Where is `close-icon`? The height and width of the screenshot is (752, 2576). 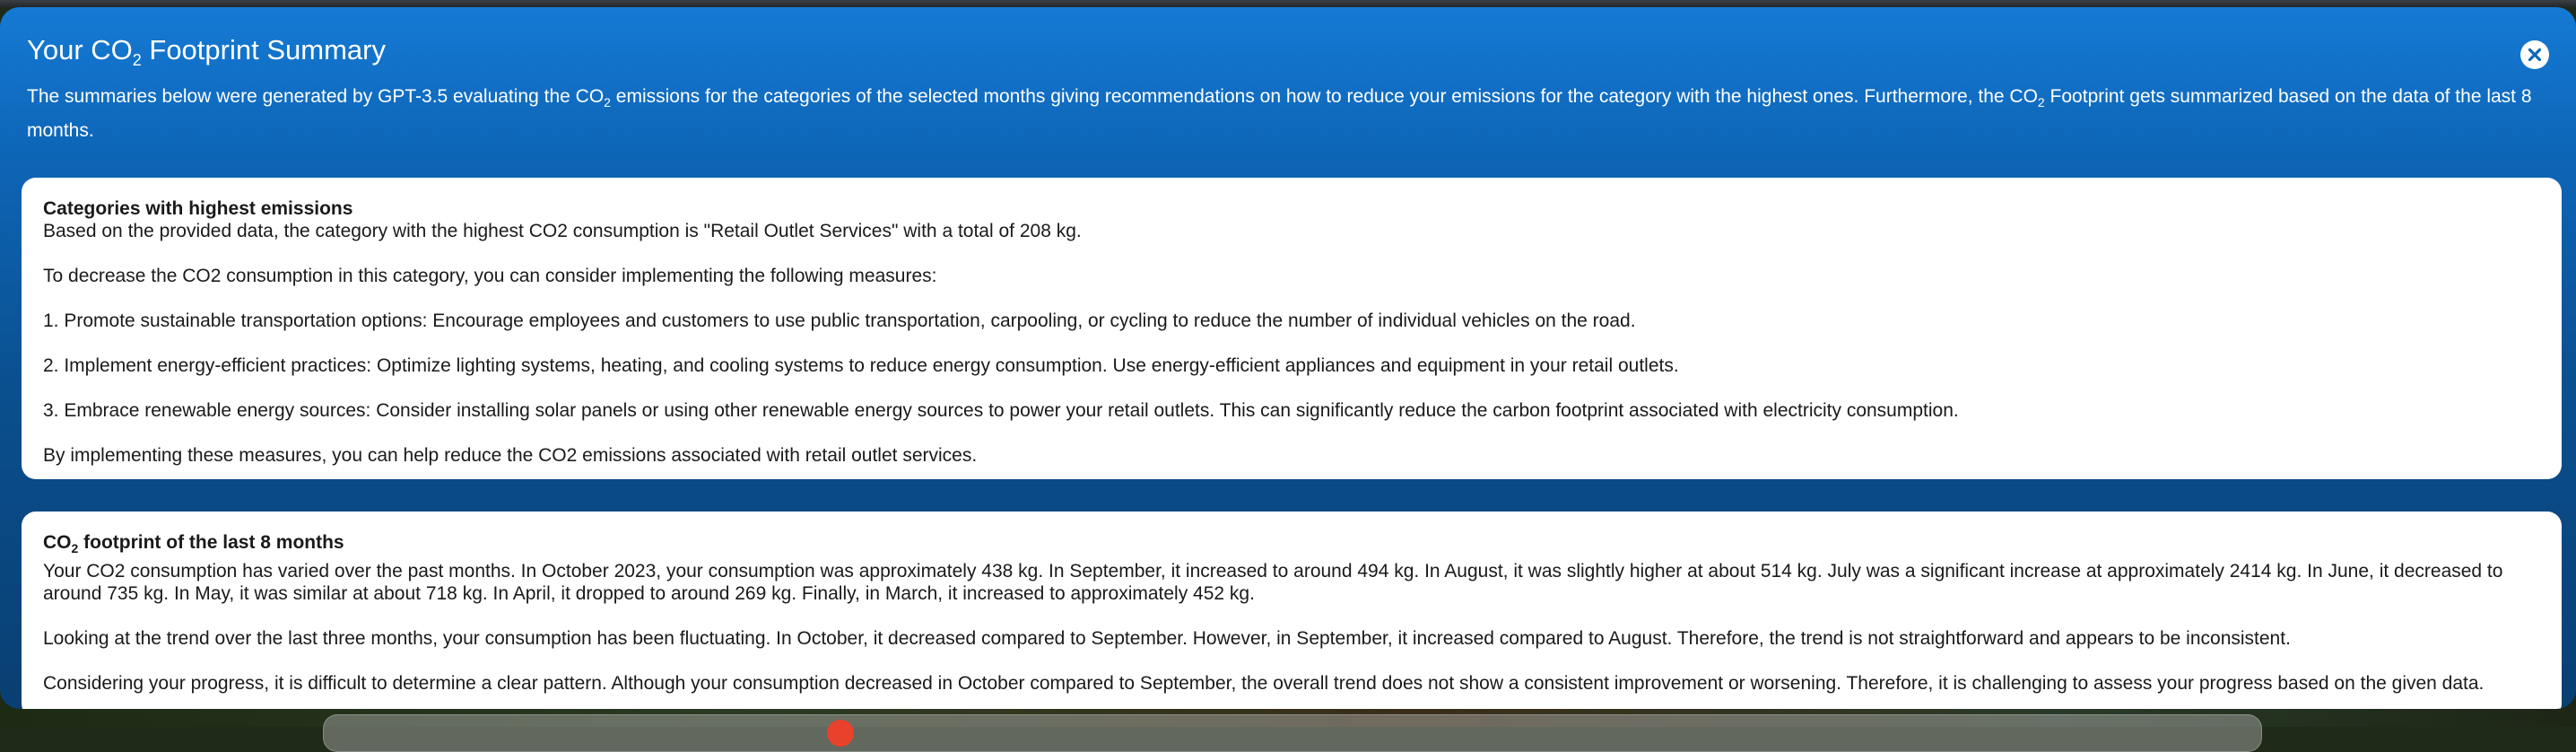 close-icon is located at coordinates (2535, 55).